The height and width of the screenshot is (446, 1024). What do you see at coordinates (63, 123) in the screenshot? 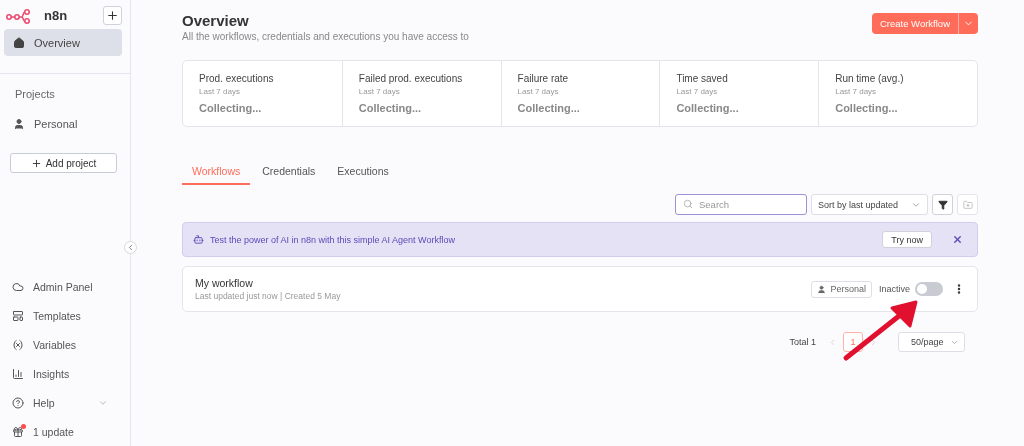
I see `project-item: Personal` at bounding box center [63, 123].